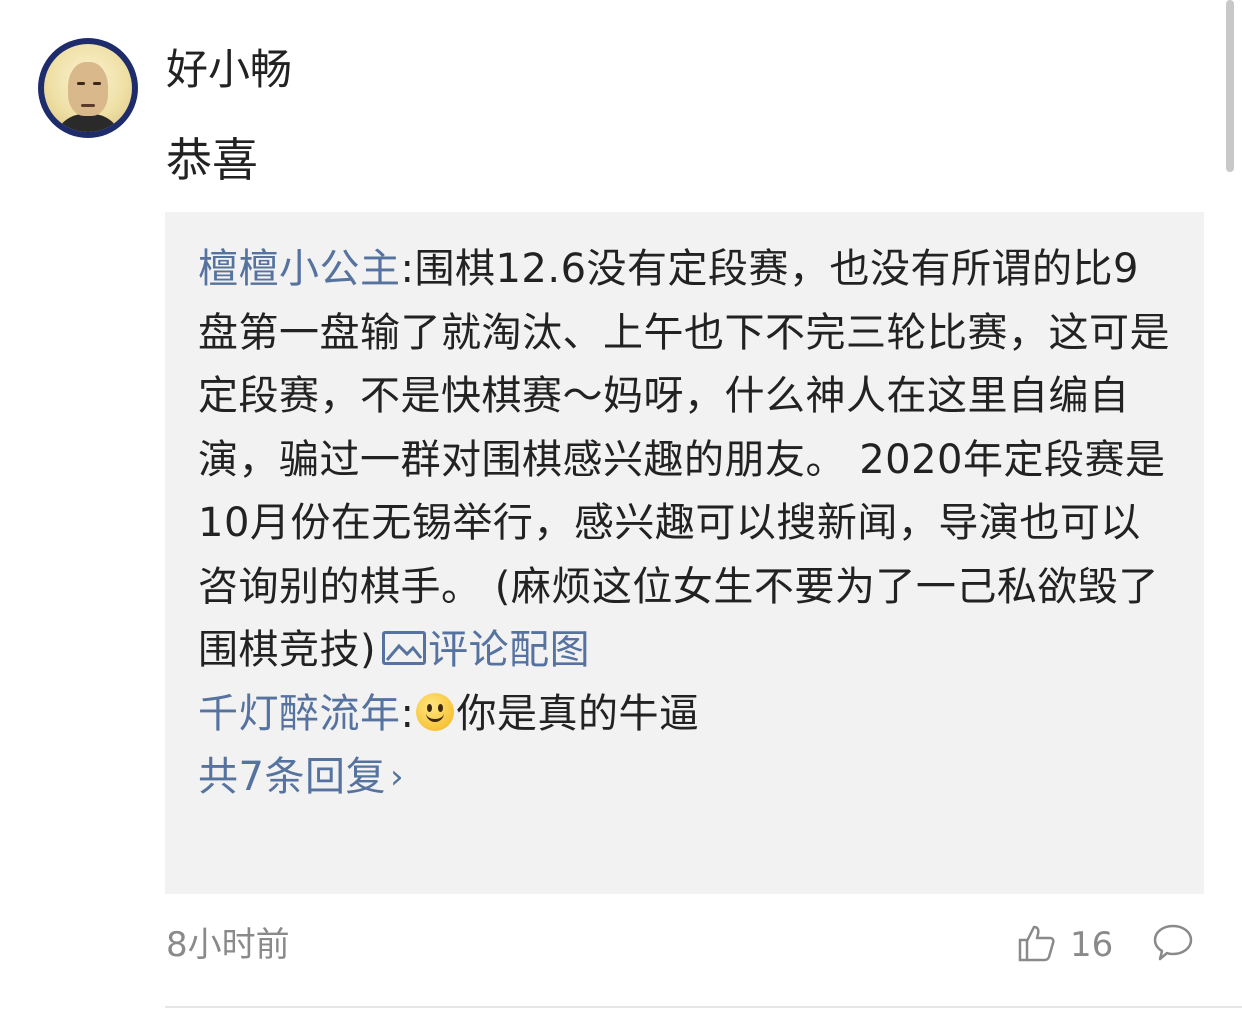 This screenshot has height=1020, width=1242. What do you see at coordinates (703, 1007) in the screenshot?
I see `divider` at bounding box center [703, 1007].